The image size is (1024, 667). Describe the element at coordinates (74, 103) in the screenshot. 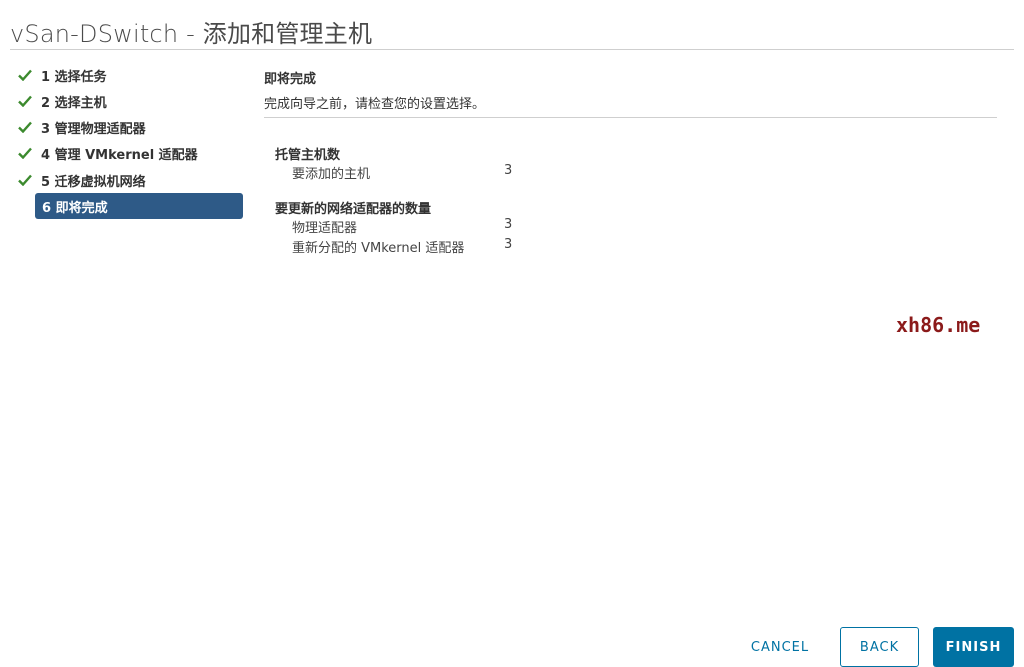

I see `step-label: 2 选择主机` at that location.